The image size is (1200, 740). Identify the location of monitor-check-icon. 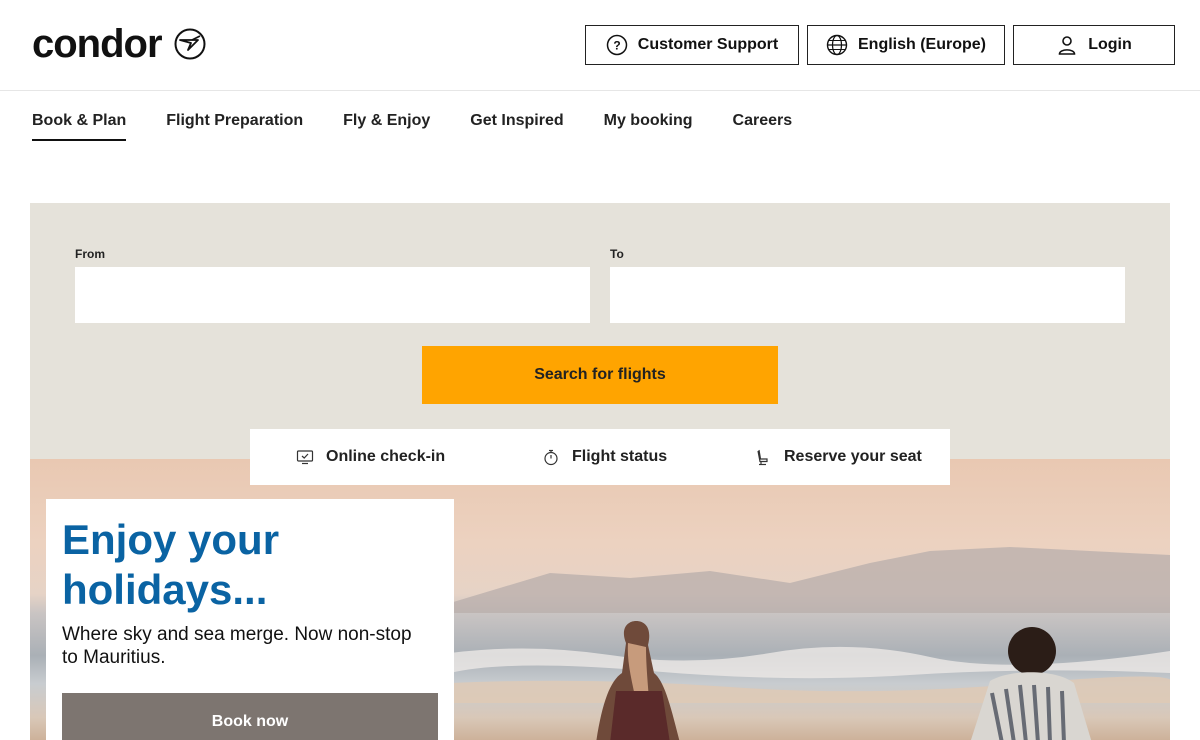
(305, 457).